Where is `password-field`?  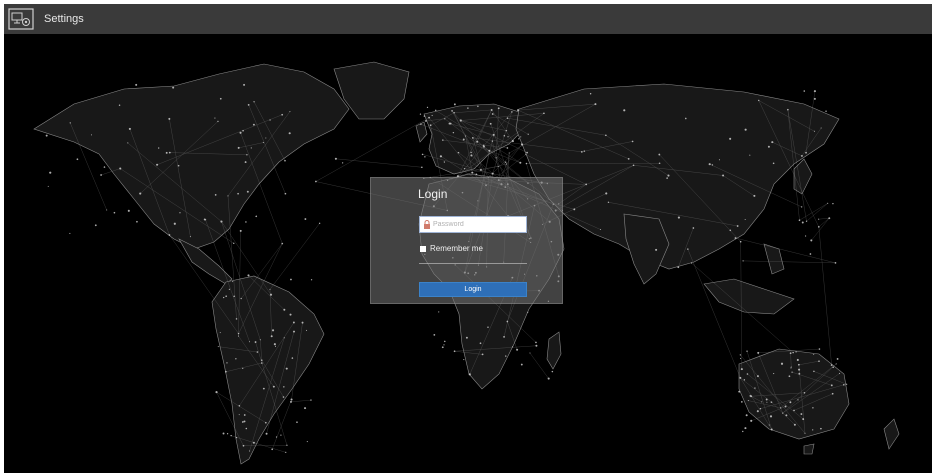 password-field is located at coordinates (473, 224).